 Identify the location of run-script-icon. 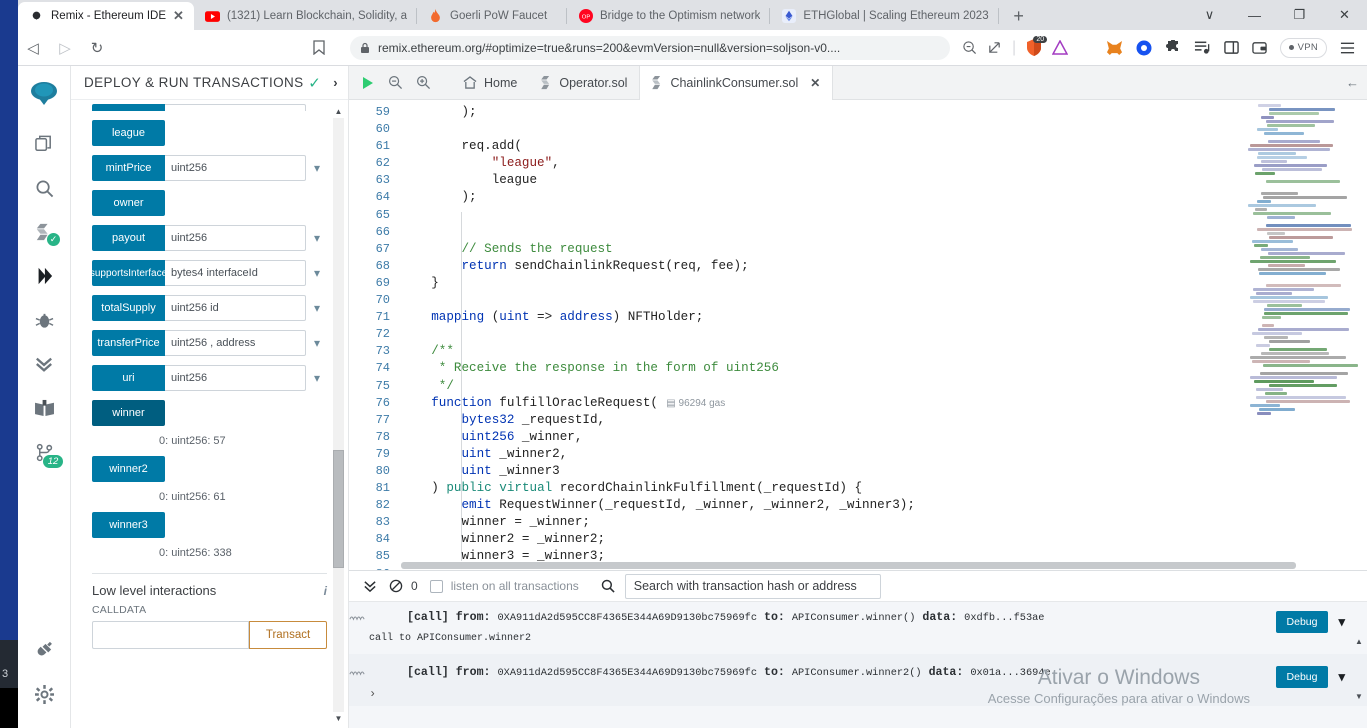
(367, 83).